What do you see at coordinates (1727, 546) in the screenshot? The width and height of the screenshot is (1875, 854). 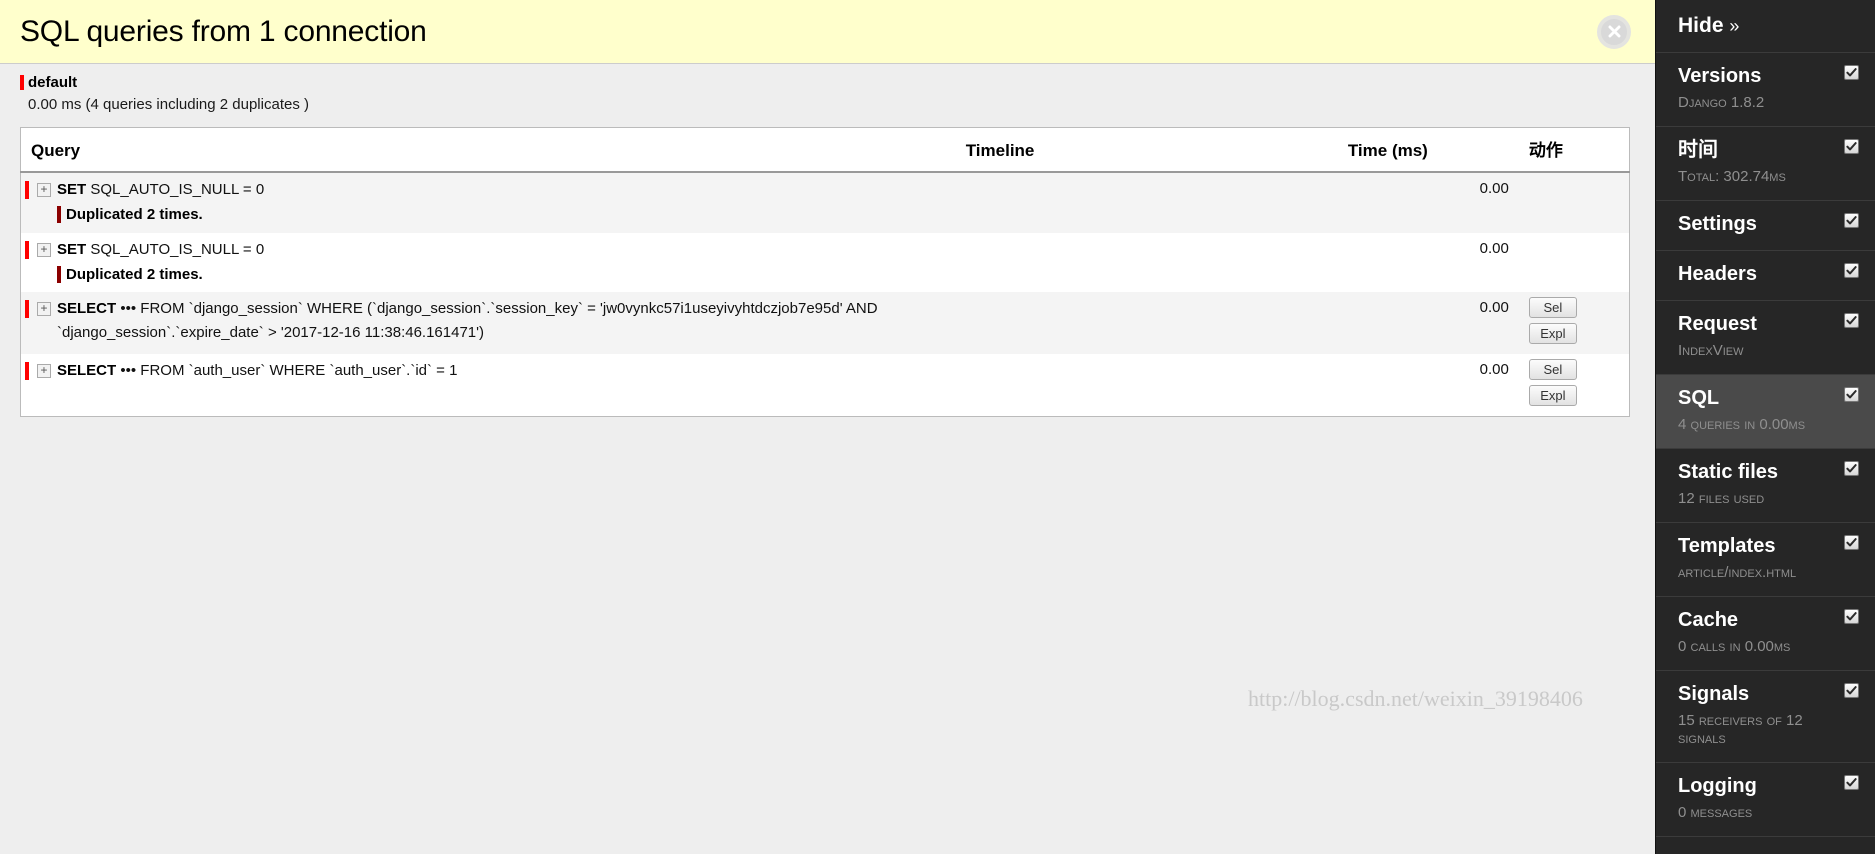 I see `panel-title: Templates` at bounding box center [1727, 546].